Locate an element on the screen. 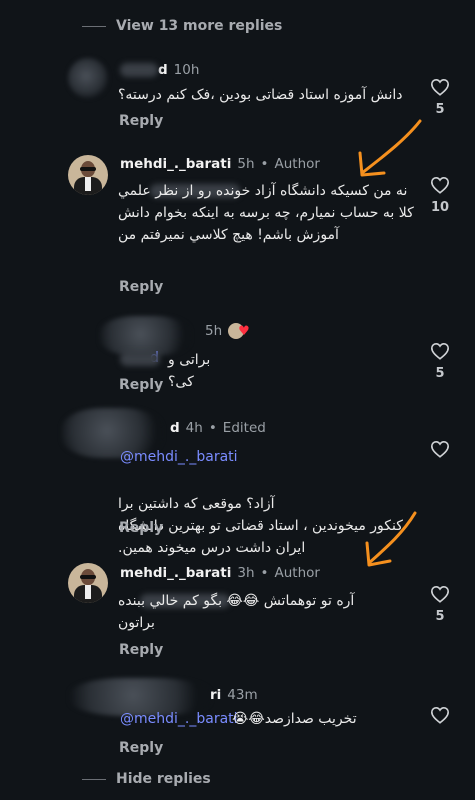 The height and width of the screenshot is (800, 475). comment-meta: d 10h is located at coordinates (159, 70).